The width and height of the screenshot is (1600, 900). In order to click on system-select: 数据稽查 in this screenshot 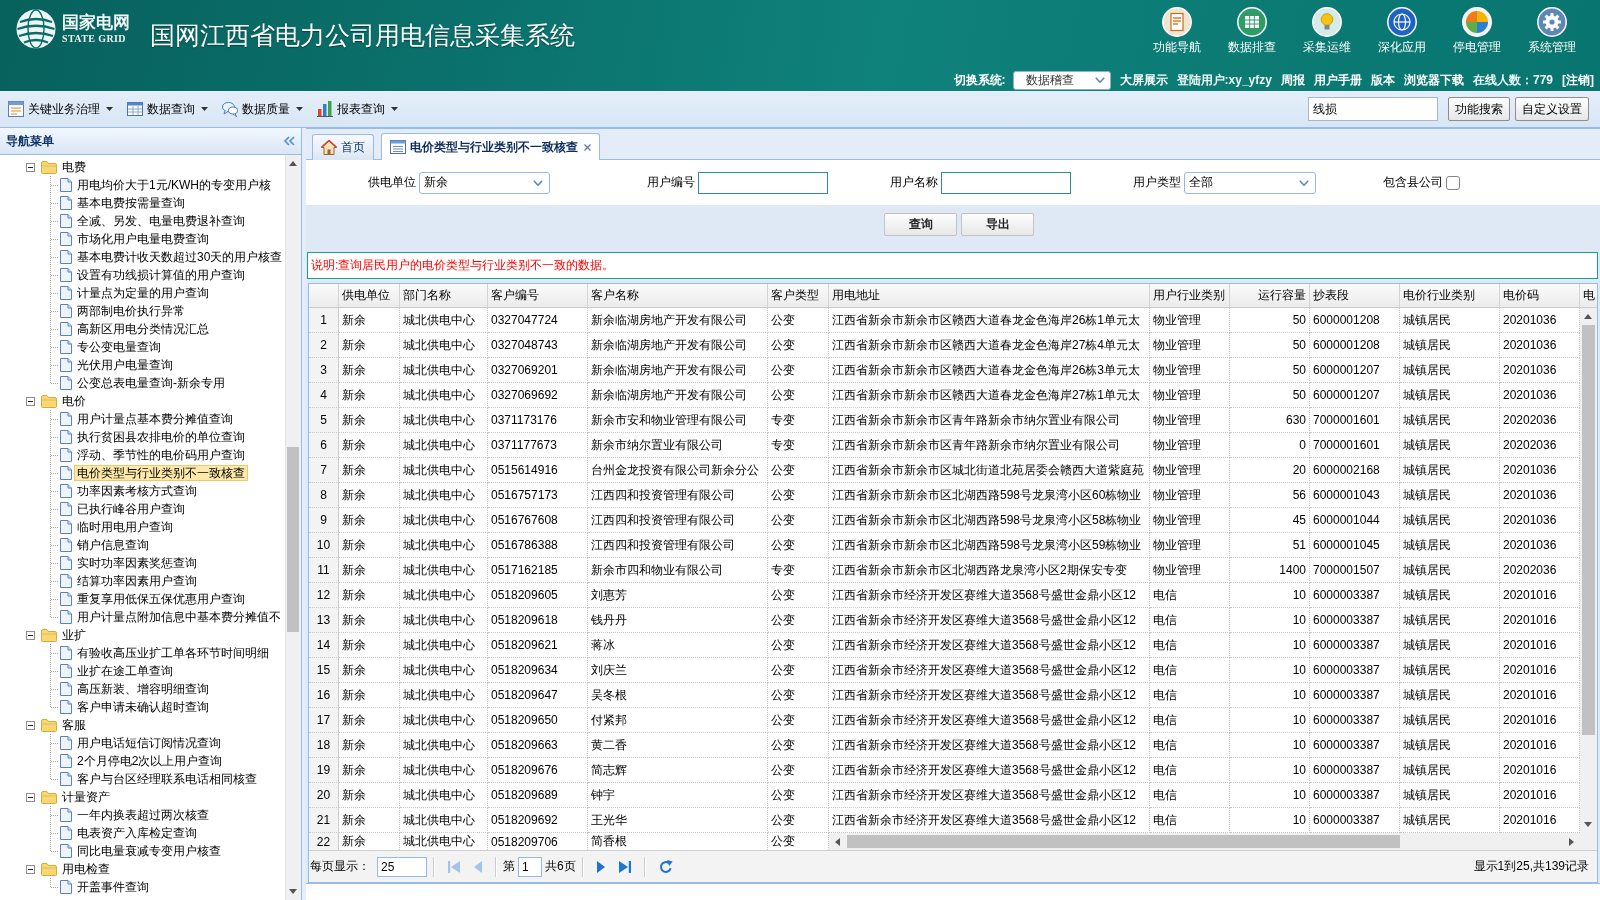, I will do `click(1061, 80)`.